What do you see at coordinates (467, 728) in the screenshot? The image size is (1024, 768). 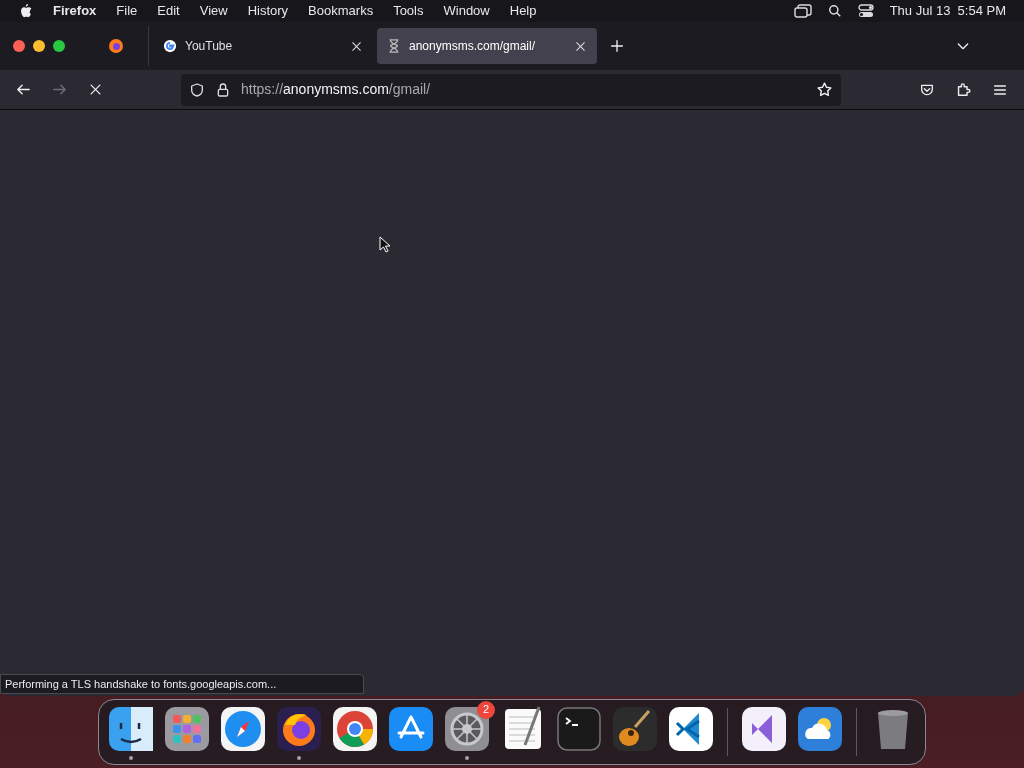 I see `gear-icon` at bounding box center [467, 728].